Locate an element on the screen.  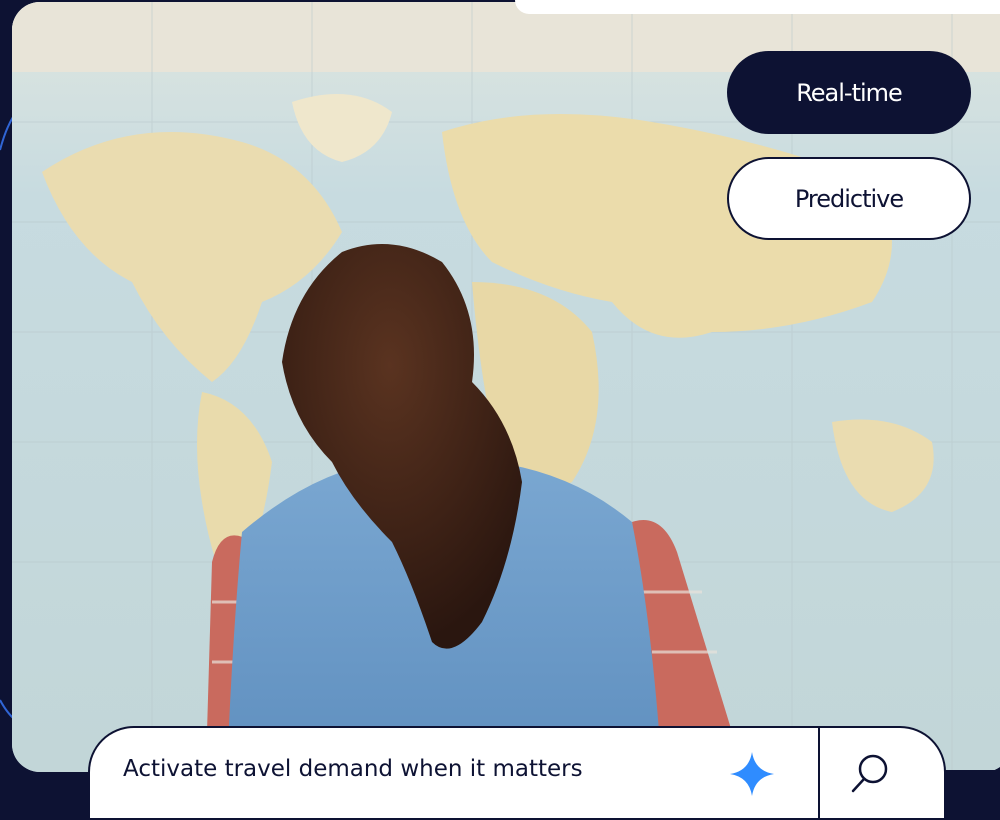
search-button is located at coordinates (870, 773).